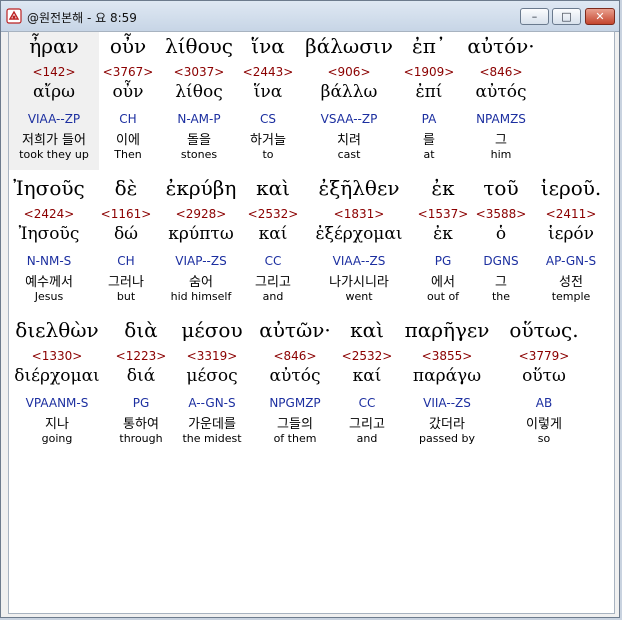  What do you see at coordinates (49, 261) in the screenshot?
I see `parsing-code: N-NM-S` at bounding box center [49, 261].